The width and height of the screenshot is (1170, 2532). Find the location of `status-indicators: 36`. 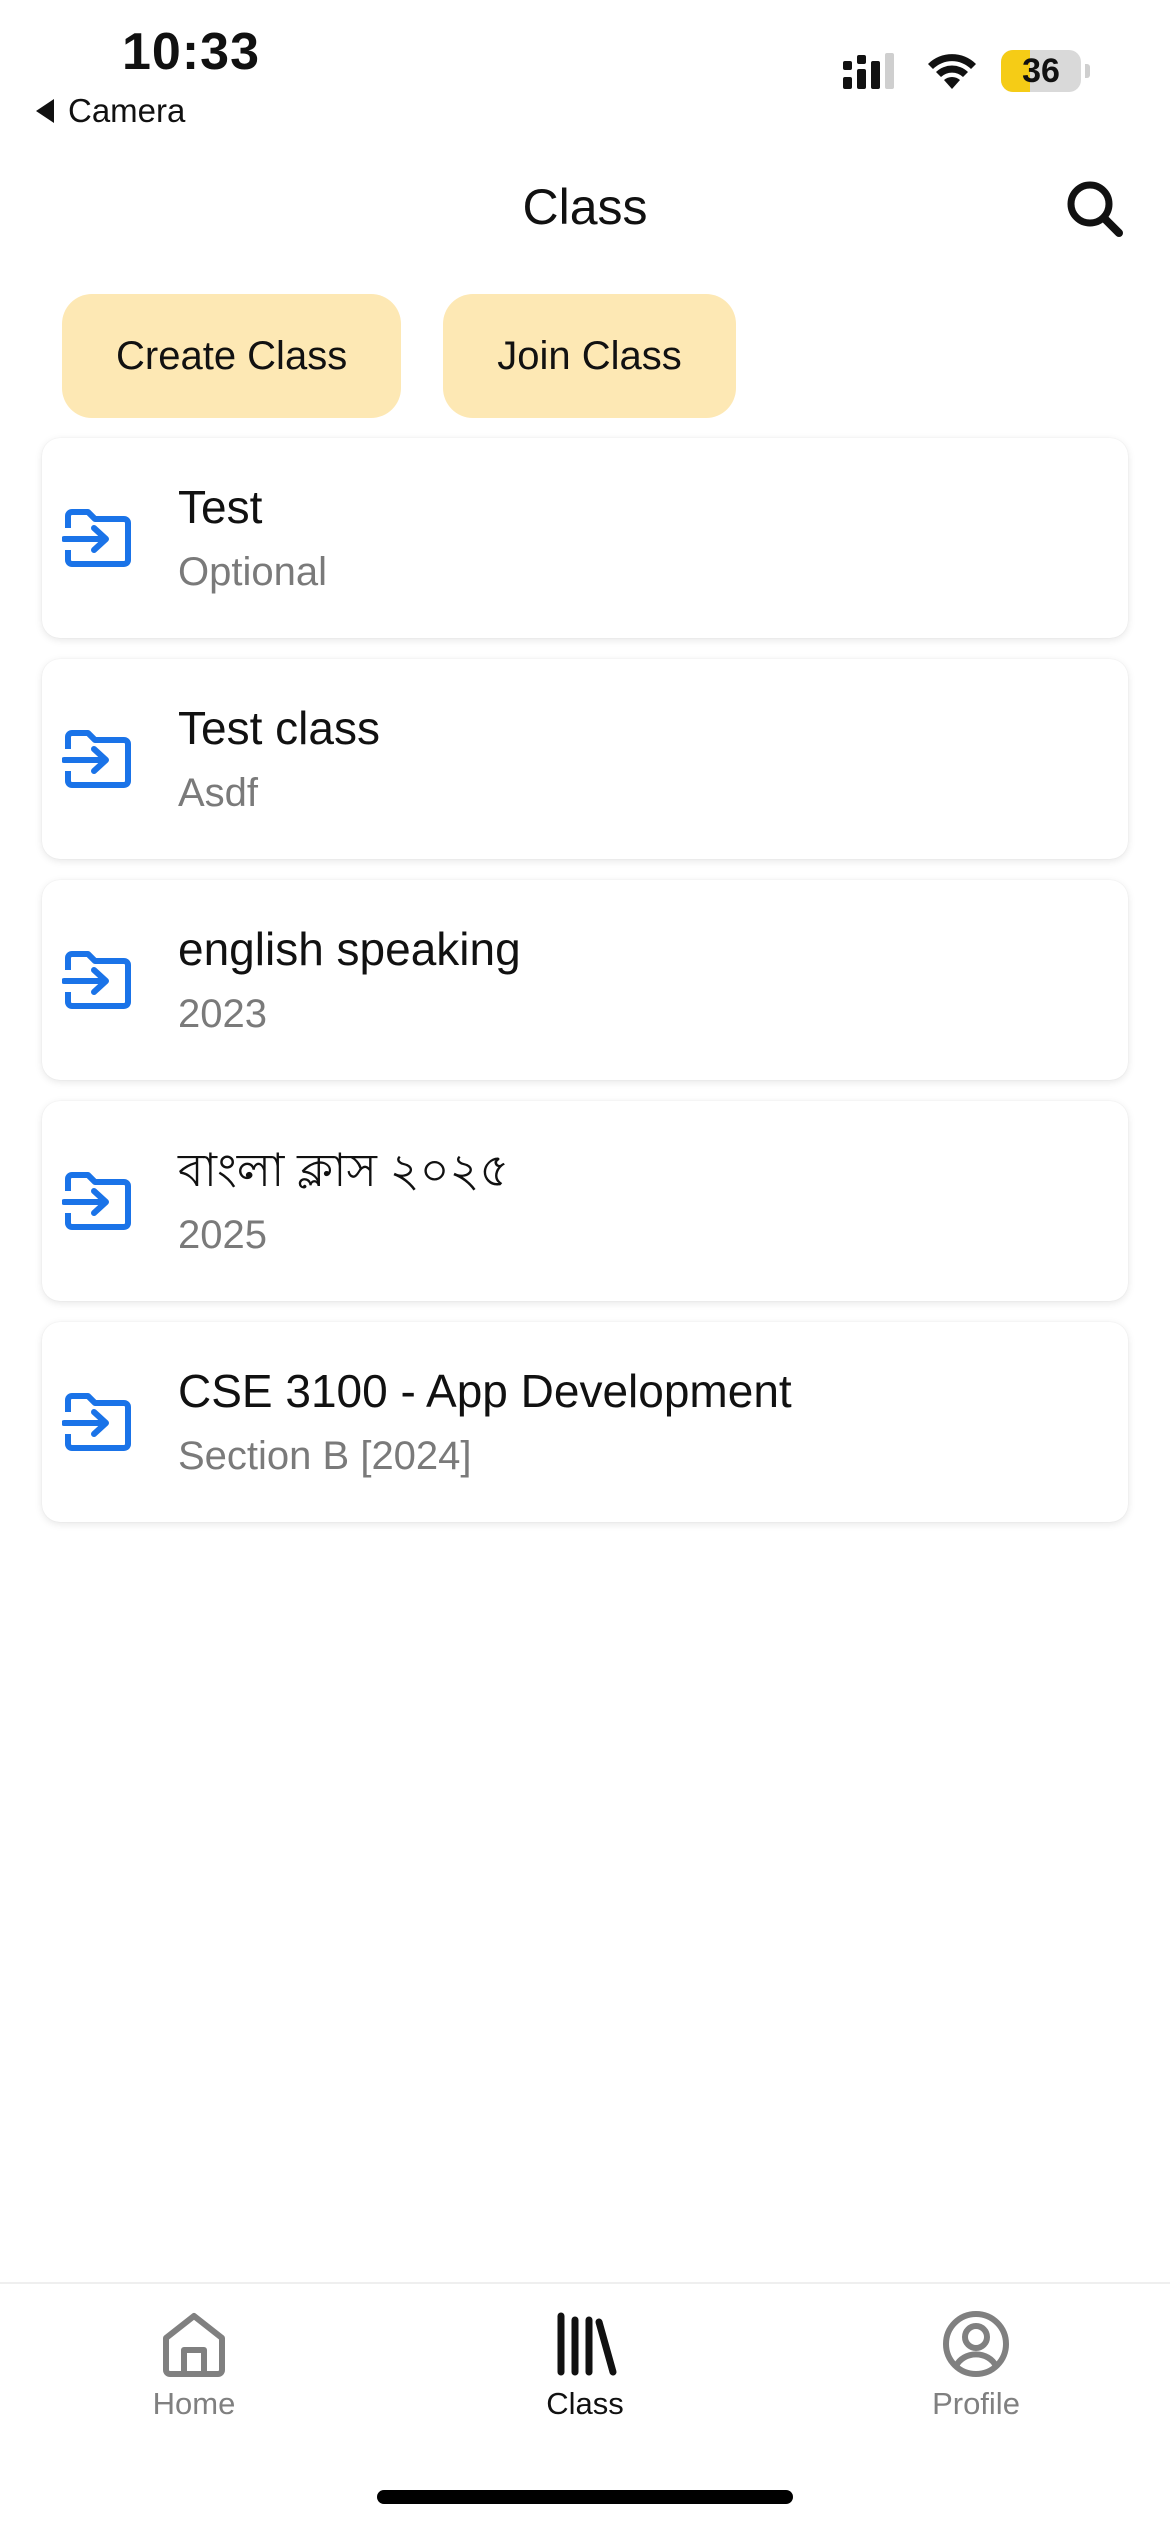

status-indicators: 36 is located at coordinates (966, 71).